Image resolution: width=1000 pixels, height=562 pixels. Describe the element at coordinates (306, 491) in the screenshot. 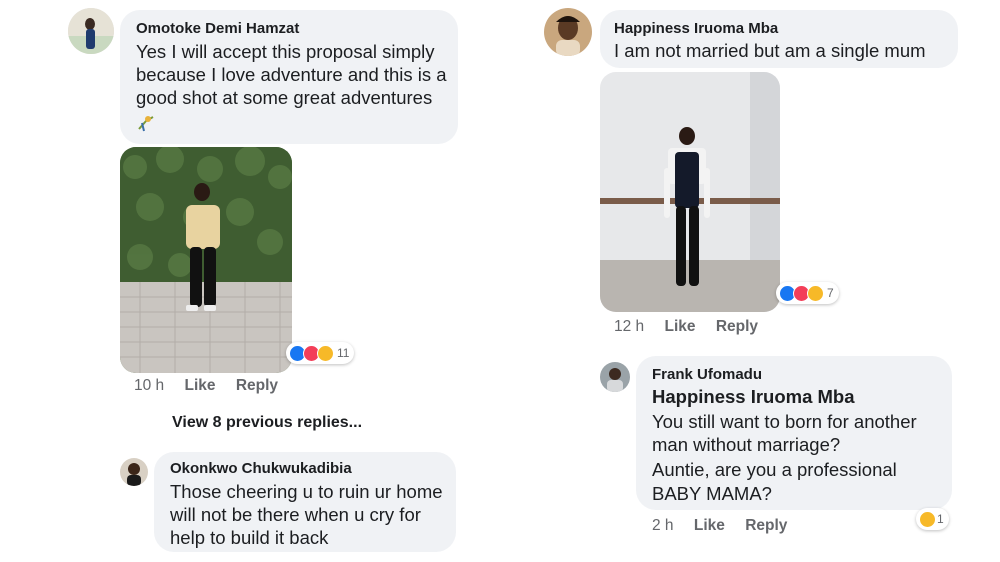

I see `comment-text-line: Those cheering u to ruin ur home` at that location.